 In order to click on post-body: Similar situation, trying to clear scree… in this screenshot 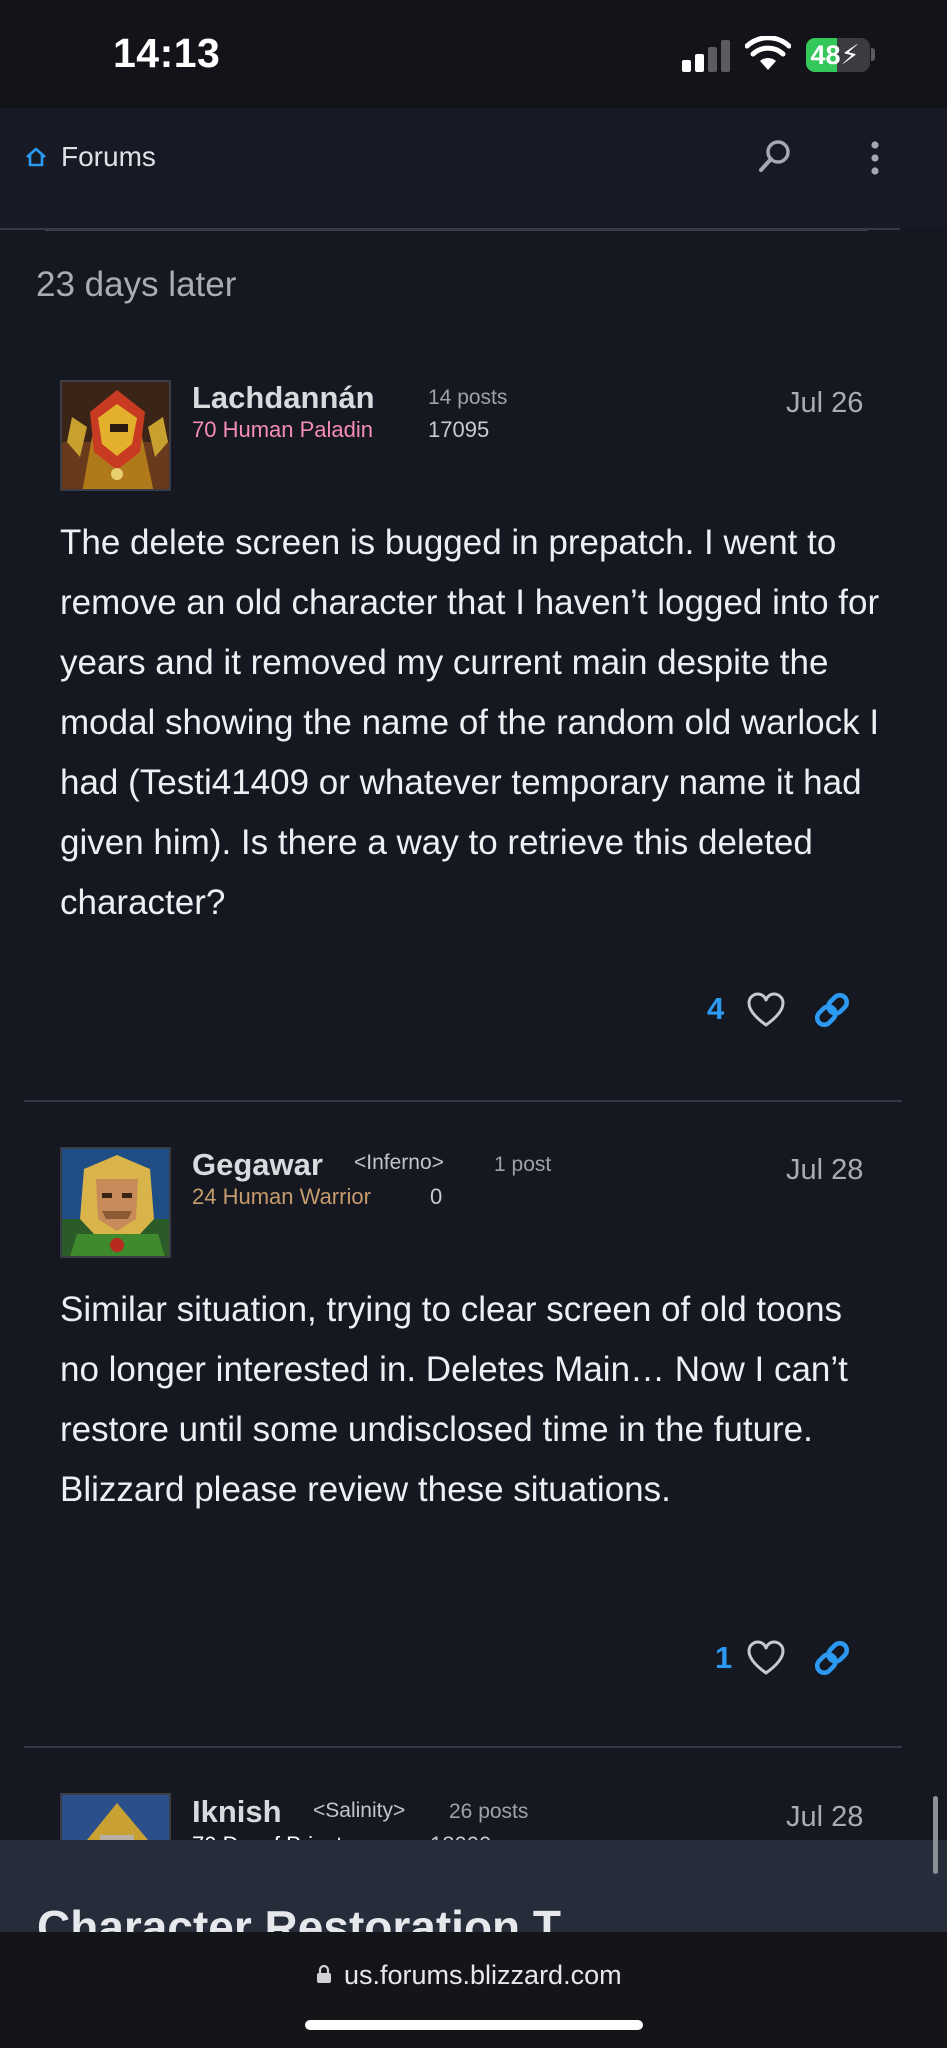, I will do `click(454, 1399)`.